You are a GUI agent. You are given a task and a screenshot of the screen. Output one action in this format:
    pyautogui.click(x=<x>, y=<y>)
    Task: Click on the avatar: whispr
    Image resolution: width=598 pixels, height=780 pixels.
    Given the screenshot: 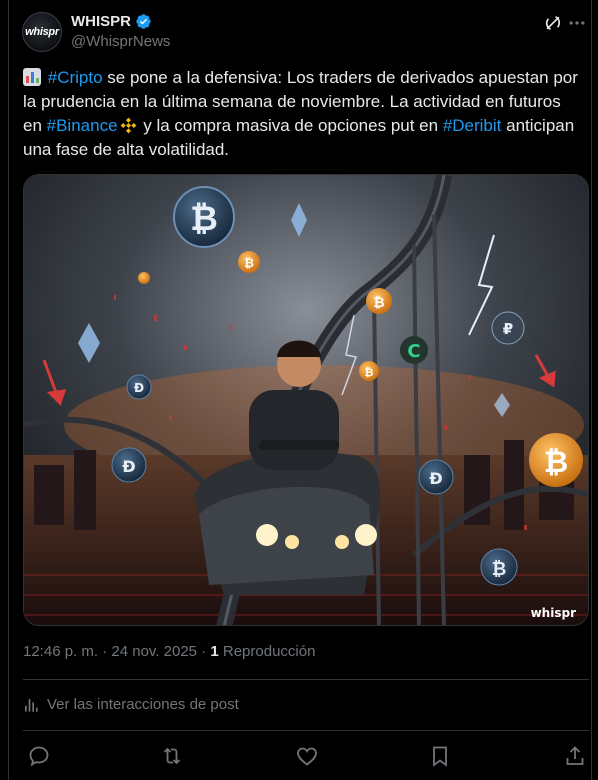 What is the action you would take?
    pyautogui.click(x=42, y=32)
    